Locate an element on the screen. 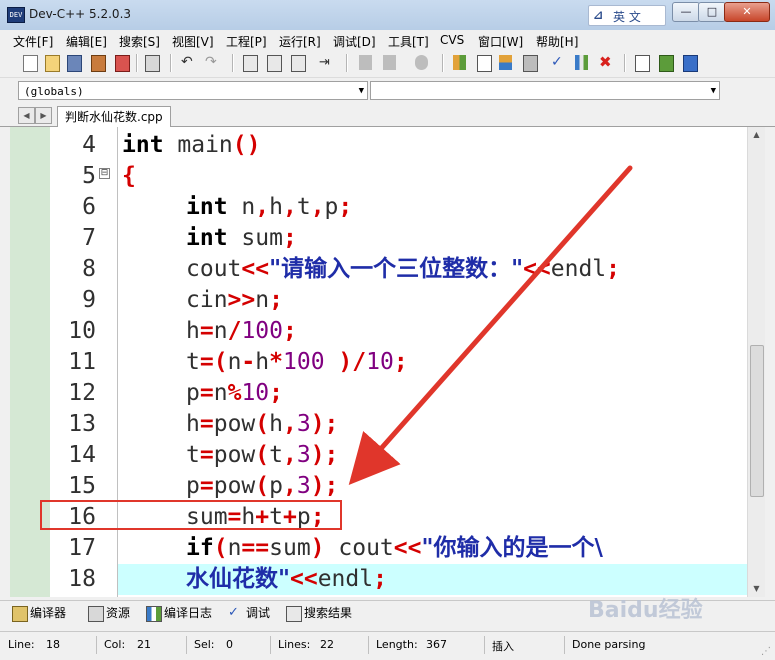 This screenshot has height=660, width=775. status-message: Done parsing is located at coordinates (609, 644).